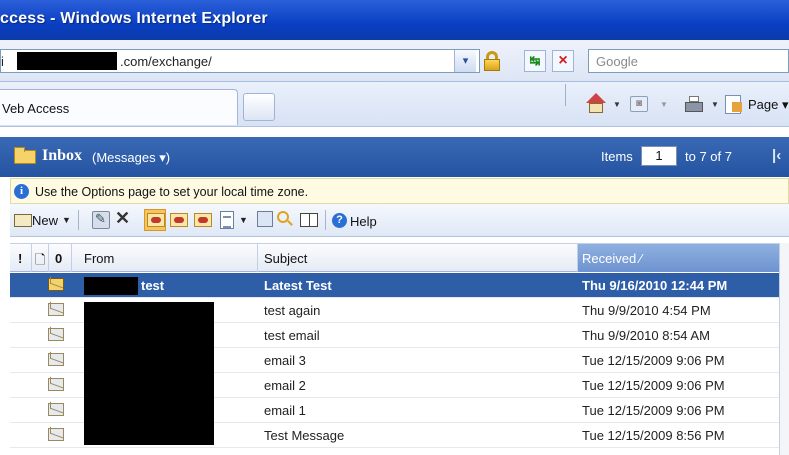 Image resolution: width=789 pixels, height=455 pixels. Describe the element at coordinates (203, 220) in the screenshot. I see `forward-icon` at that location.